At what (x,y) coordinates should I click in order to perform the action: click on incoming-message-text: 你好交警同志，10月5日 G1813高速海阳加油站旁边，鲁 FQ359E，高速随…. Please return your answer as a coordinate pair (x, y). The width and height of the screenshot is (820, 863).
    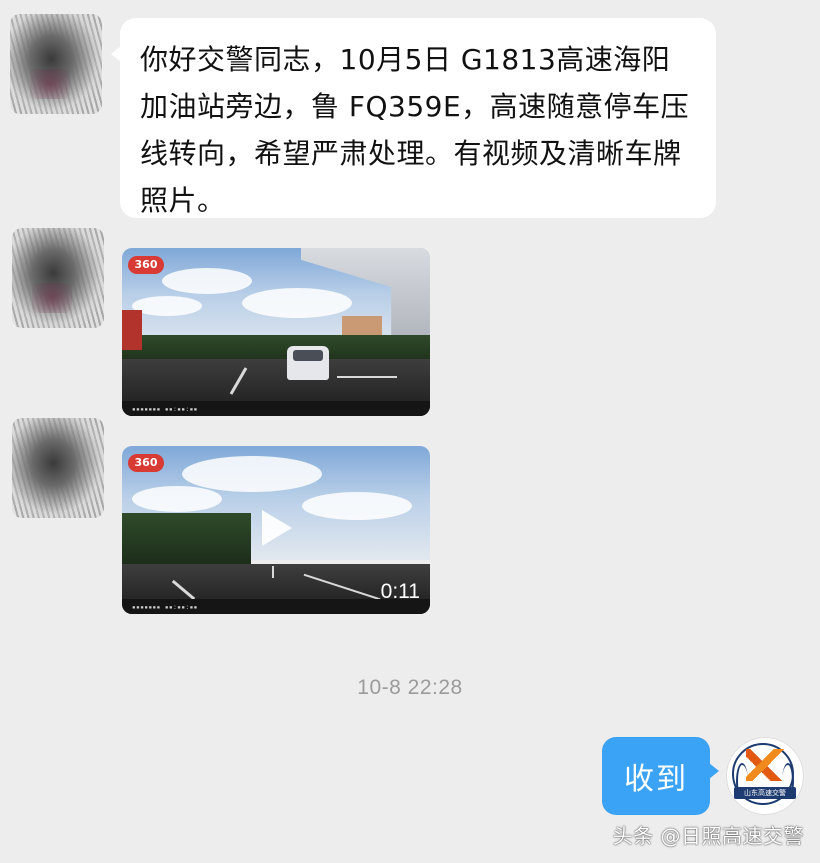
    Looking at the image, I should click on (415, 130).